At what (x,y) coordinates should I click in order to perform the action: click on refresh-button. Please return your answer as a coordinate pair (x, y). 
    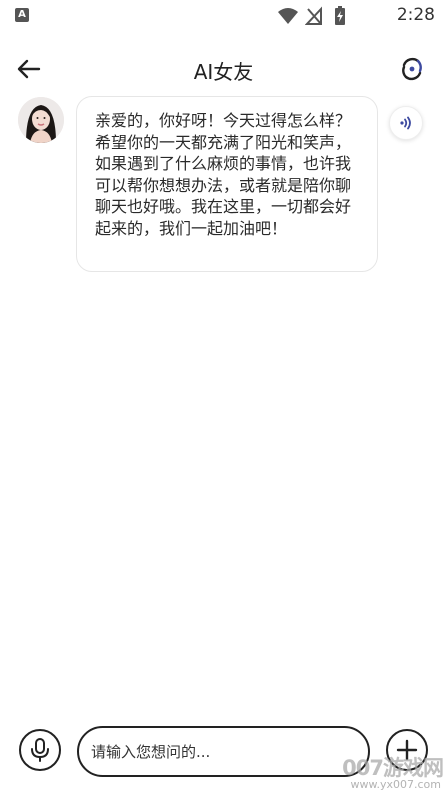
    Looking at the image, I should click on (412, 69).